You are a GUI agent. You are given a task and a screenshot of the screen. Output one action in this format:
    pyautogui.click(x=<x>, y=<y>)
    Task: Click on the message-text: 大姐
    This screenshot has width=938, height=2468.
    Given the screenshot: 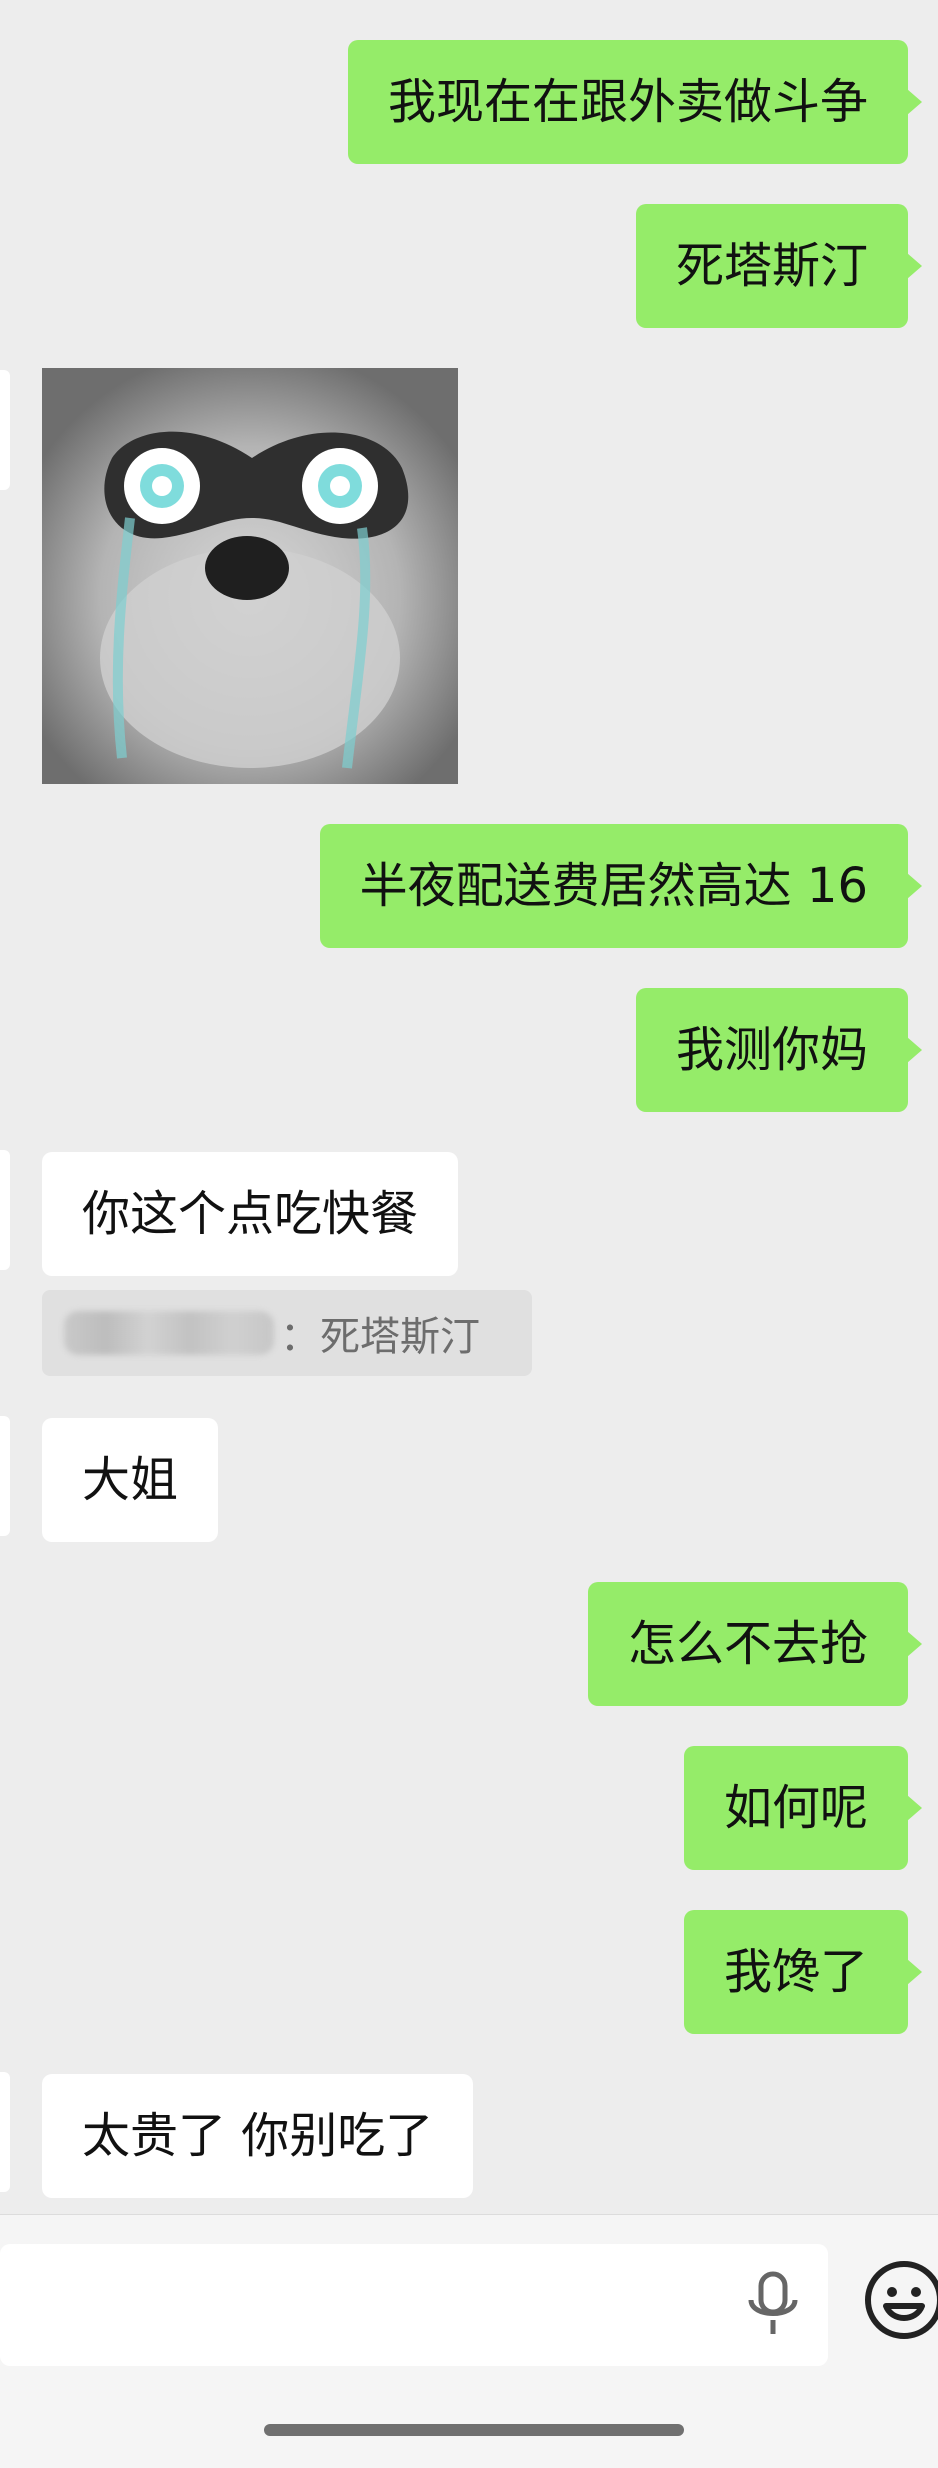 What is the action you would take?
    pyautogui.click(x=130, y=1480)
    